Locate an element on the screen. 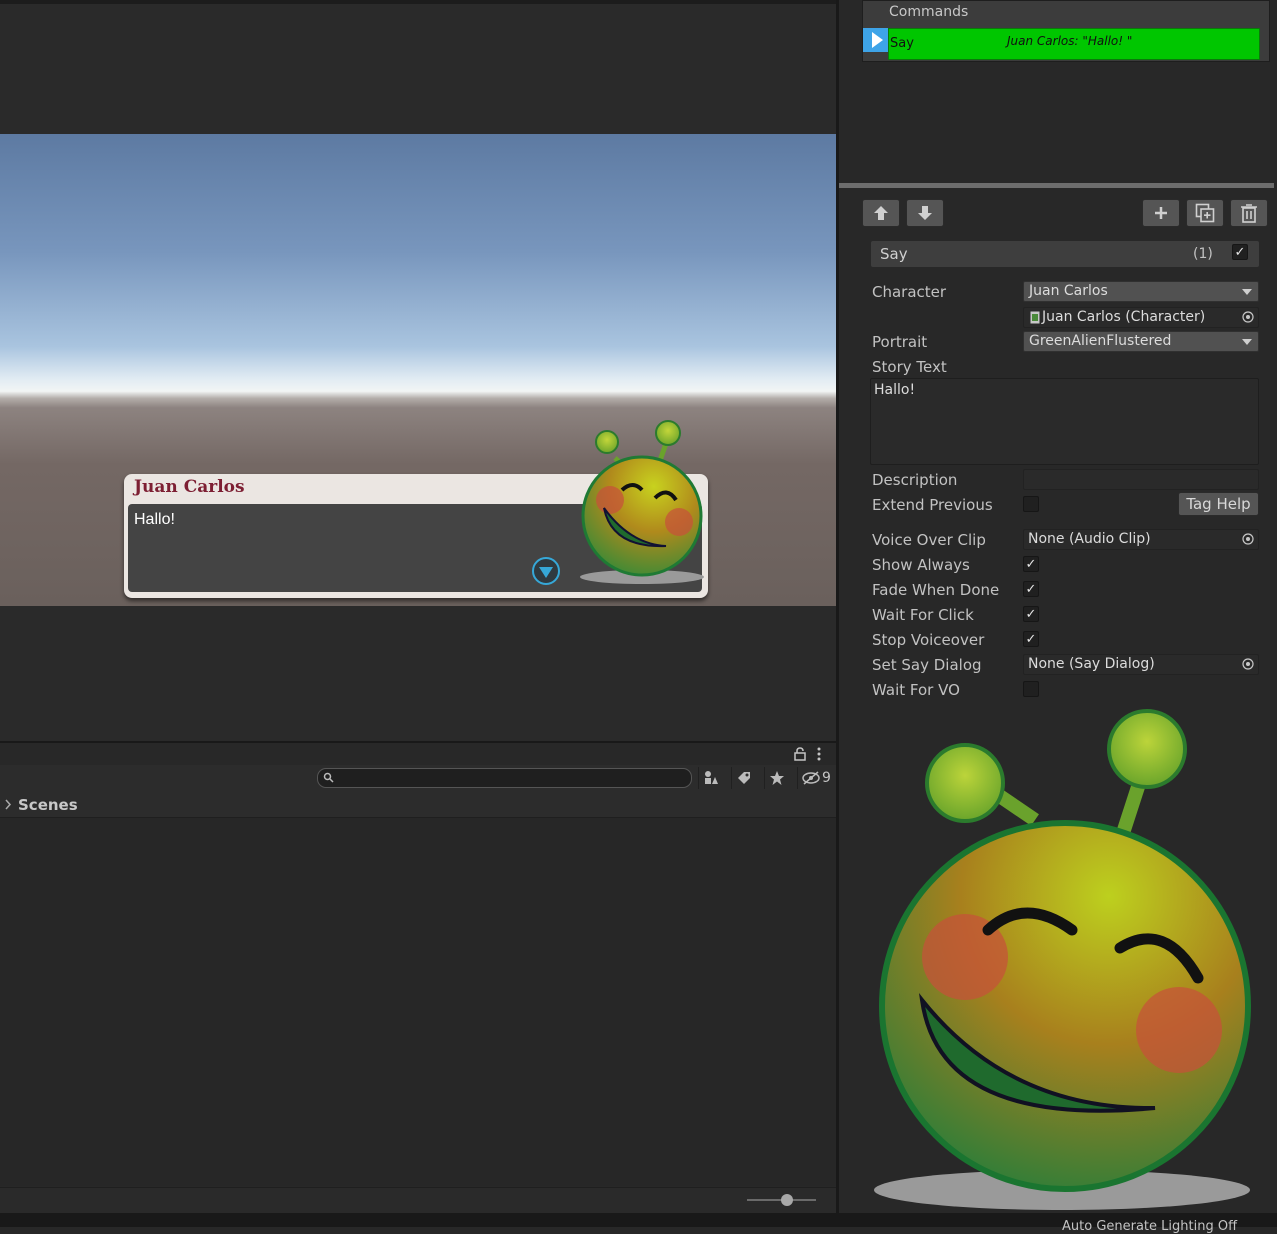 This screenshot has height=1234, width=1277. voice-over-clip-field: None (Audio Clip) is located at coordinates (1141, 539).